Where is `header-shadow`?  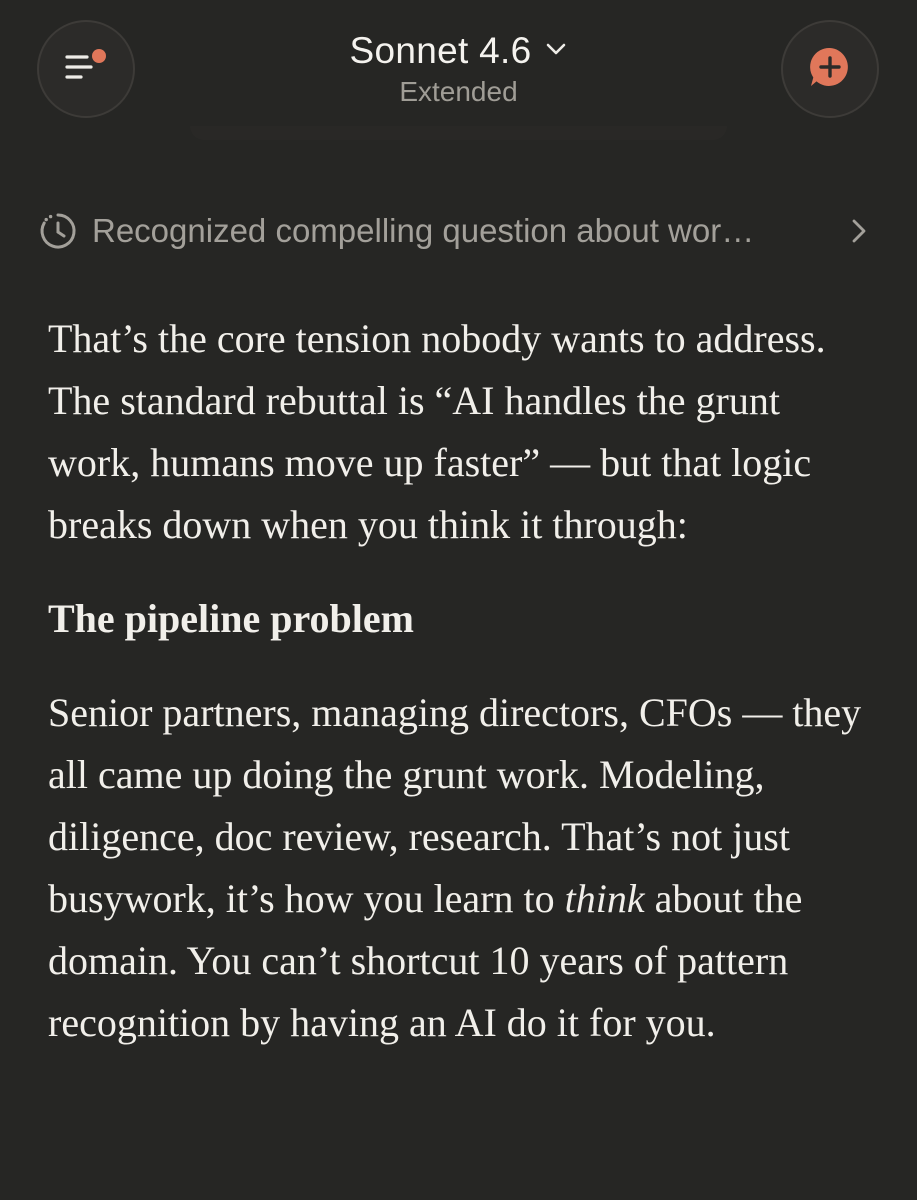
header-shadow is located at coordinates (458, 133).